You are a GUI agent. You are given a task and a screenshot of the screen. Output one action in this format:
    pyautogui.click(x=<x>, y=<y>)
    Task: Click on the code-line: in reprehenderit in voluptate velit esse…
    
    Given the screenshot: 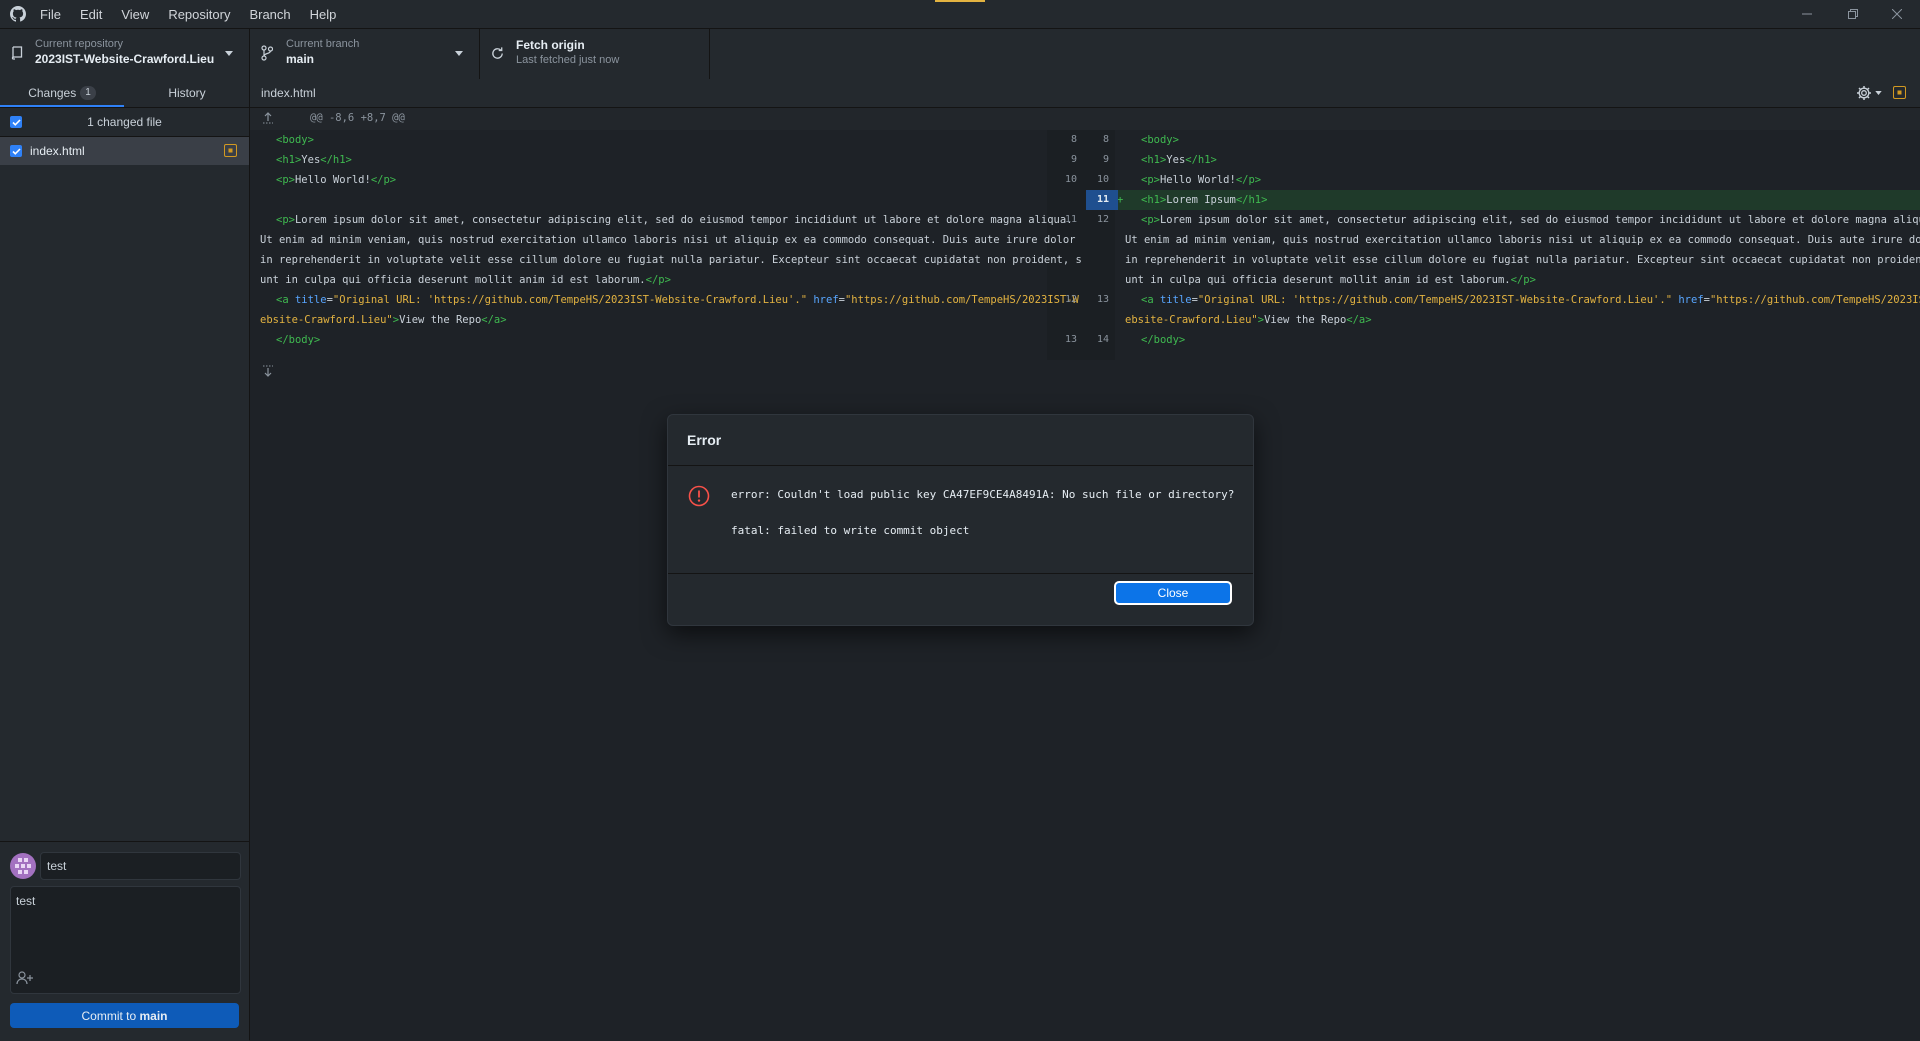 What is the action you would take?
    pyautogui.click(x=1522, y=260)
    